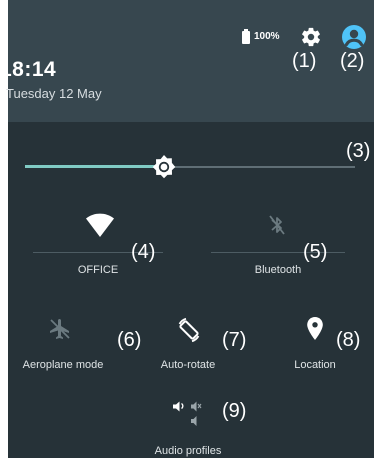 The image size is (376, 458). I want to click on brightness-fill, so click(94, 166).